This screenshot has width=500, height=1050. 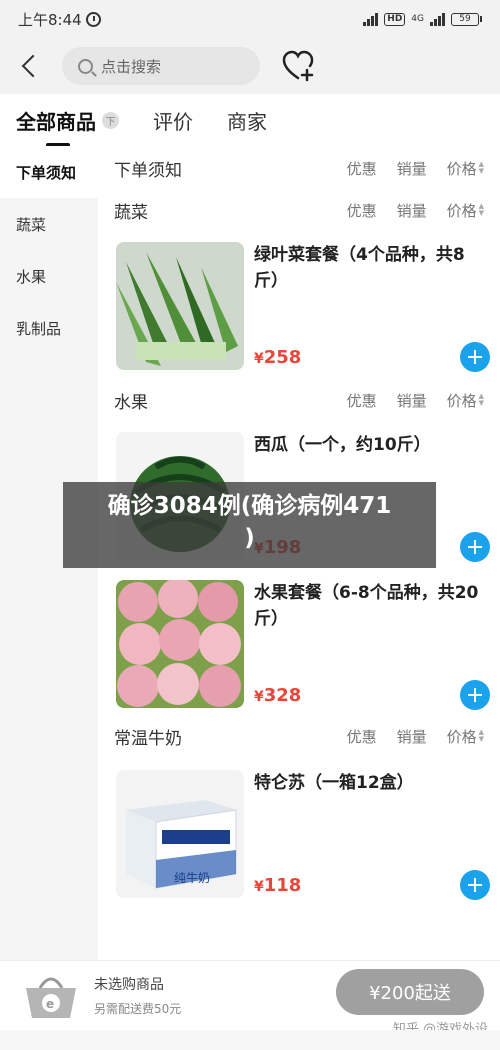 I want to click on milk-box-image: 纯牛奶, so click(x=180, y=834).